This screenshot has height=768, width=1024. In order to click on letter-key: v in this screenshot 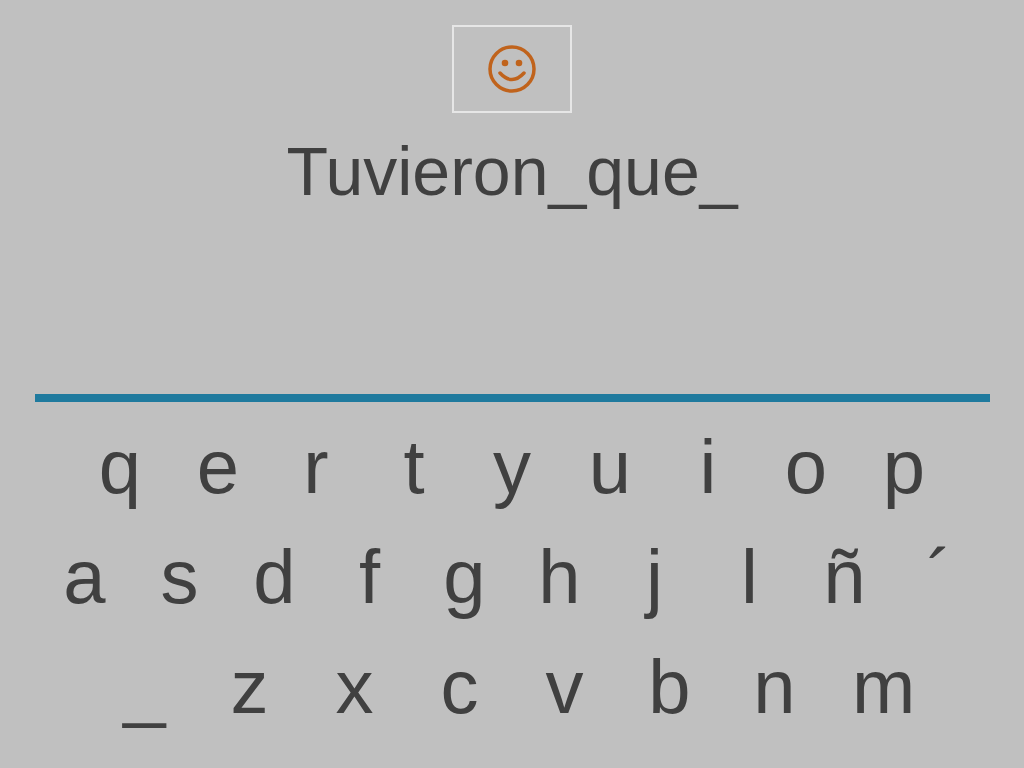, I will do `click(564, 687)`.